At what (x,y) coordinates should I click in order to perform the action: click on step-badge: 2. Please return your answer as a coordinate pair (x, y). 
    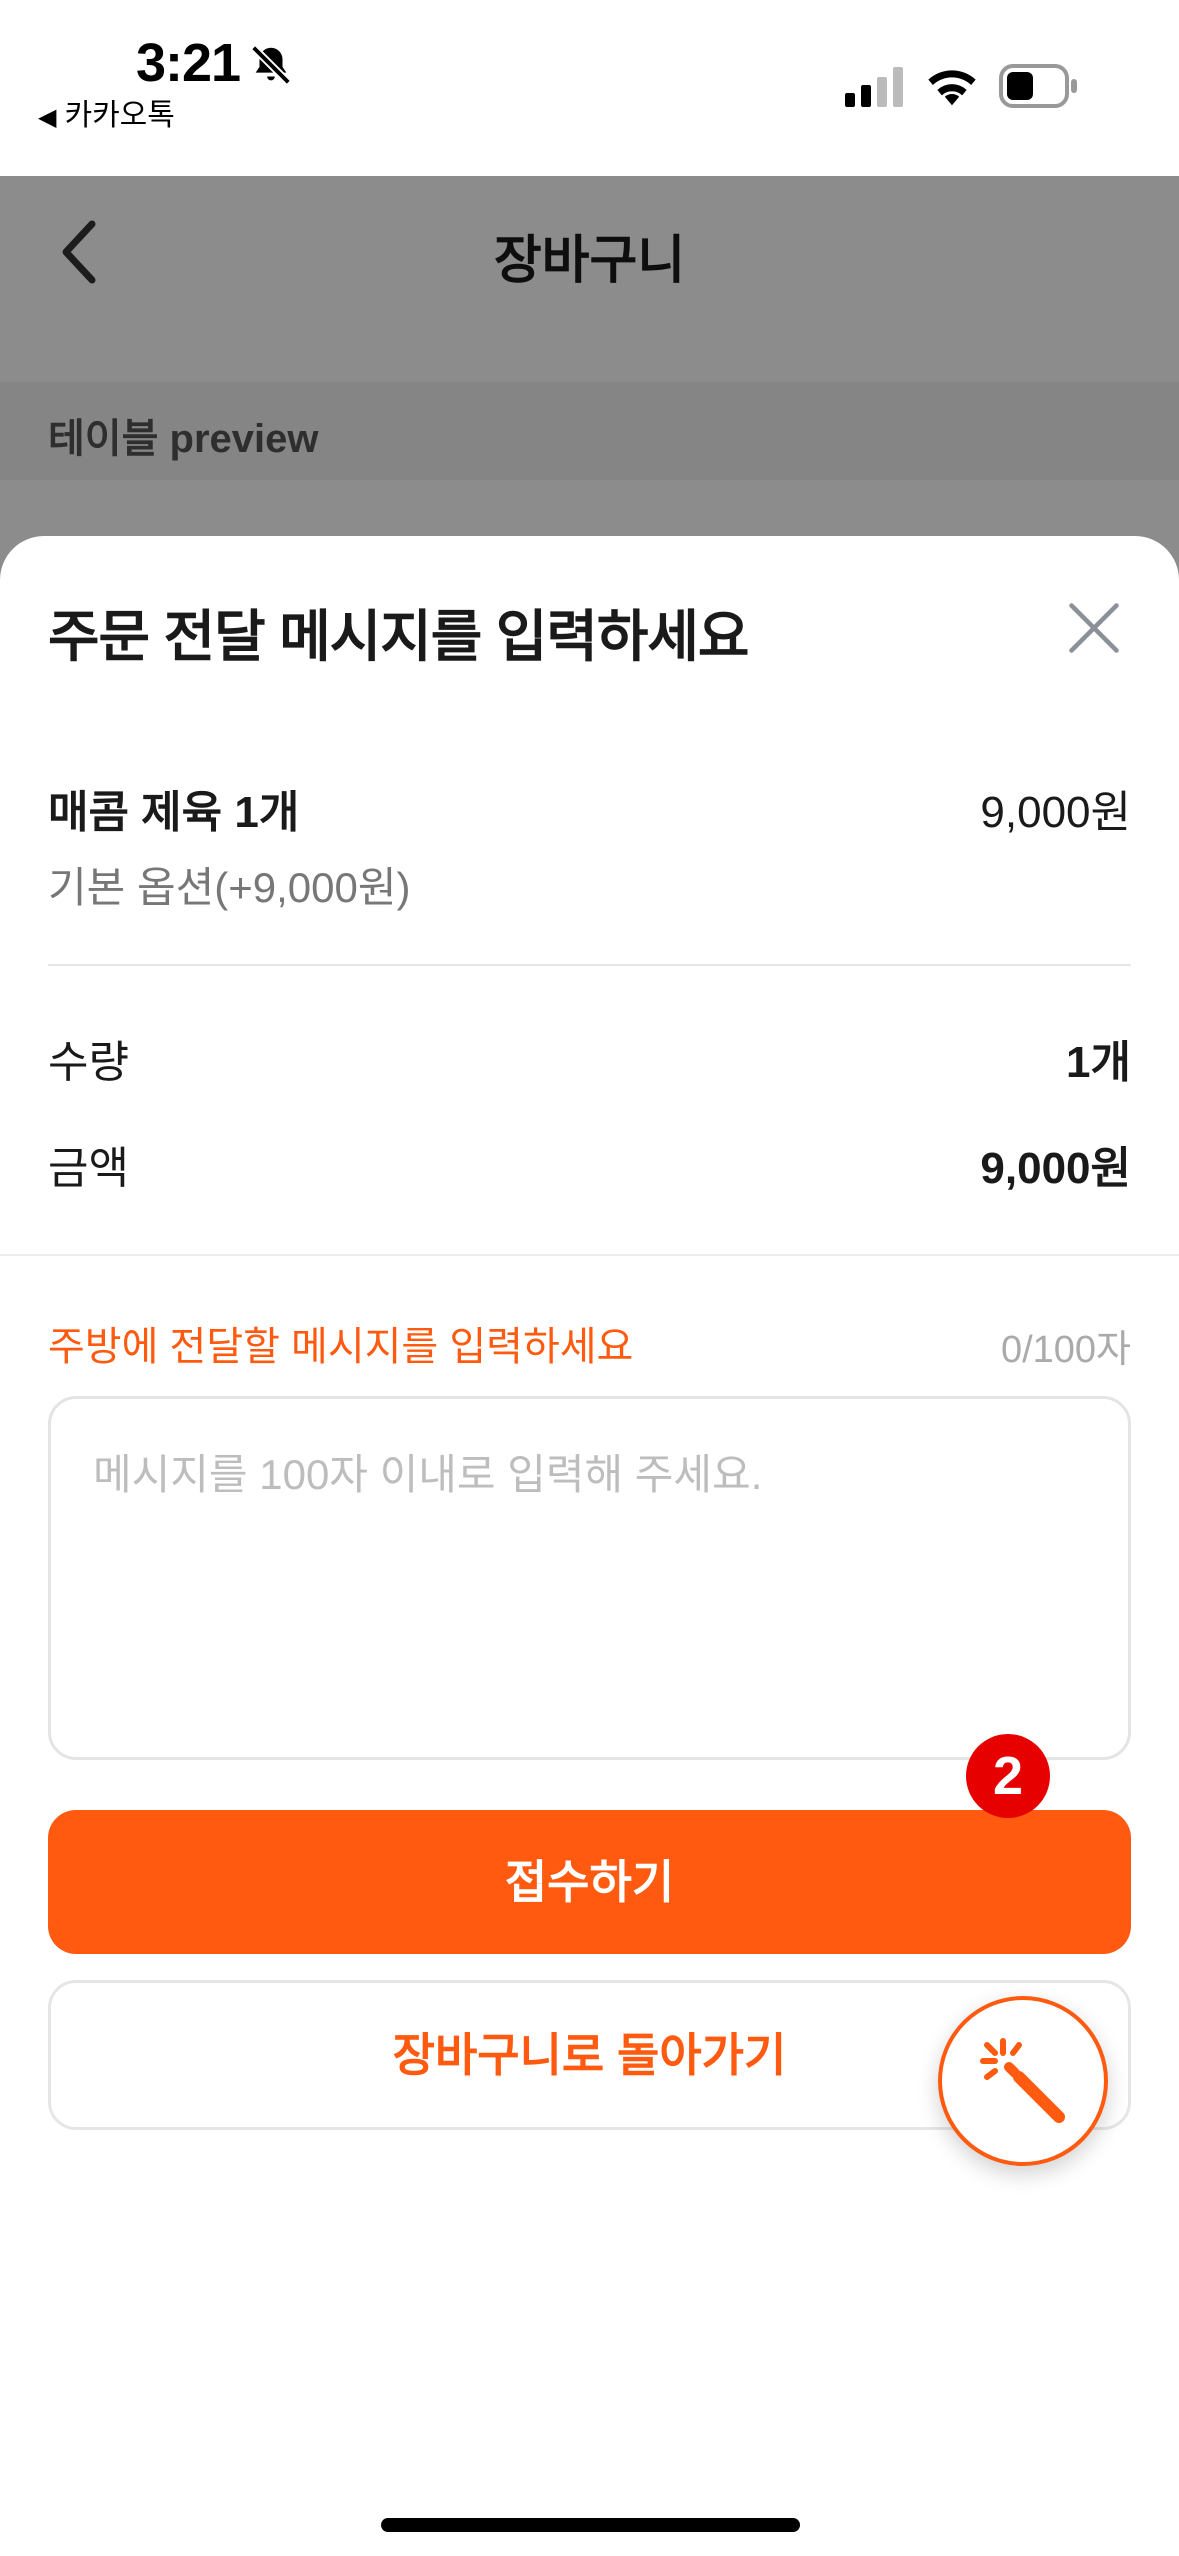
    Looking at the image, I should click on (1008, 1776).